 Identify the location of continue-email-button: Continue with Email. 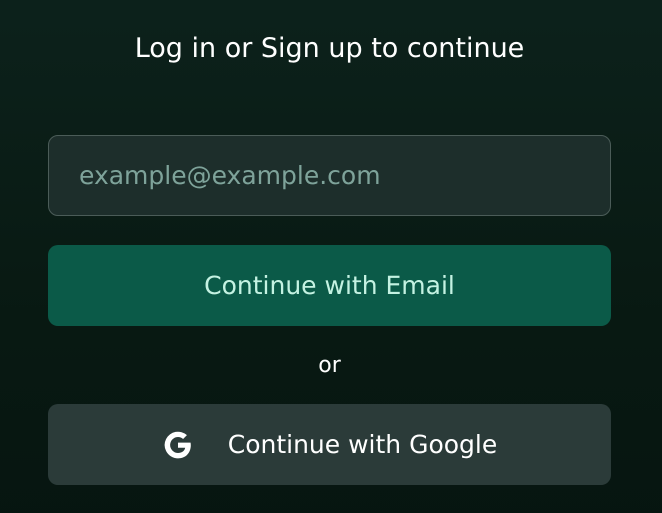
(329, 285).